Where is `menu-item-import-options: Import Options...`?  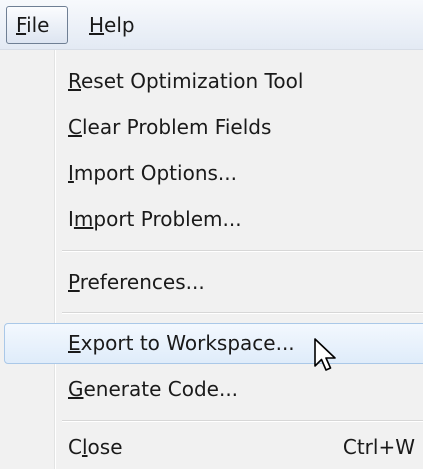
menu-item-import-options: Import Options... is located at coordinates (211, 173).